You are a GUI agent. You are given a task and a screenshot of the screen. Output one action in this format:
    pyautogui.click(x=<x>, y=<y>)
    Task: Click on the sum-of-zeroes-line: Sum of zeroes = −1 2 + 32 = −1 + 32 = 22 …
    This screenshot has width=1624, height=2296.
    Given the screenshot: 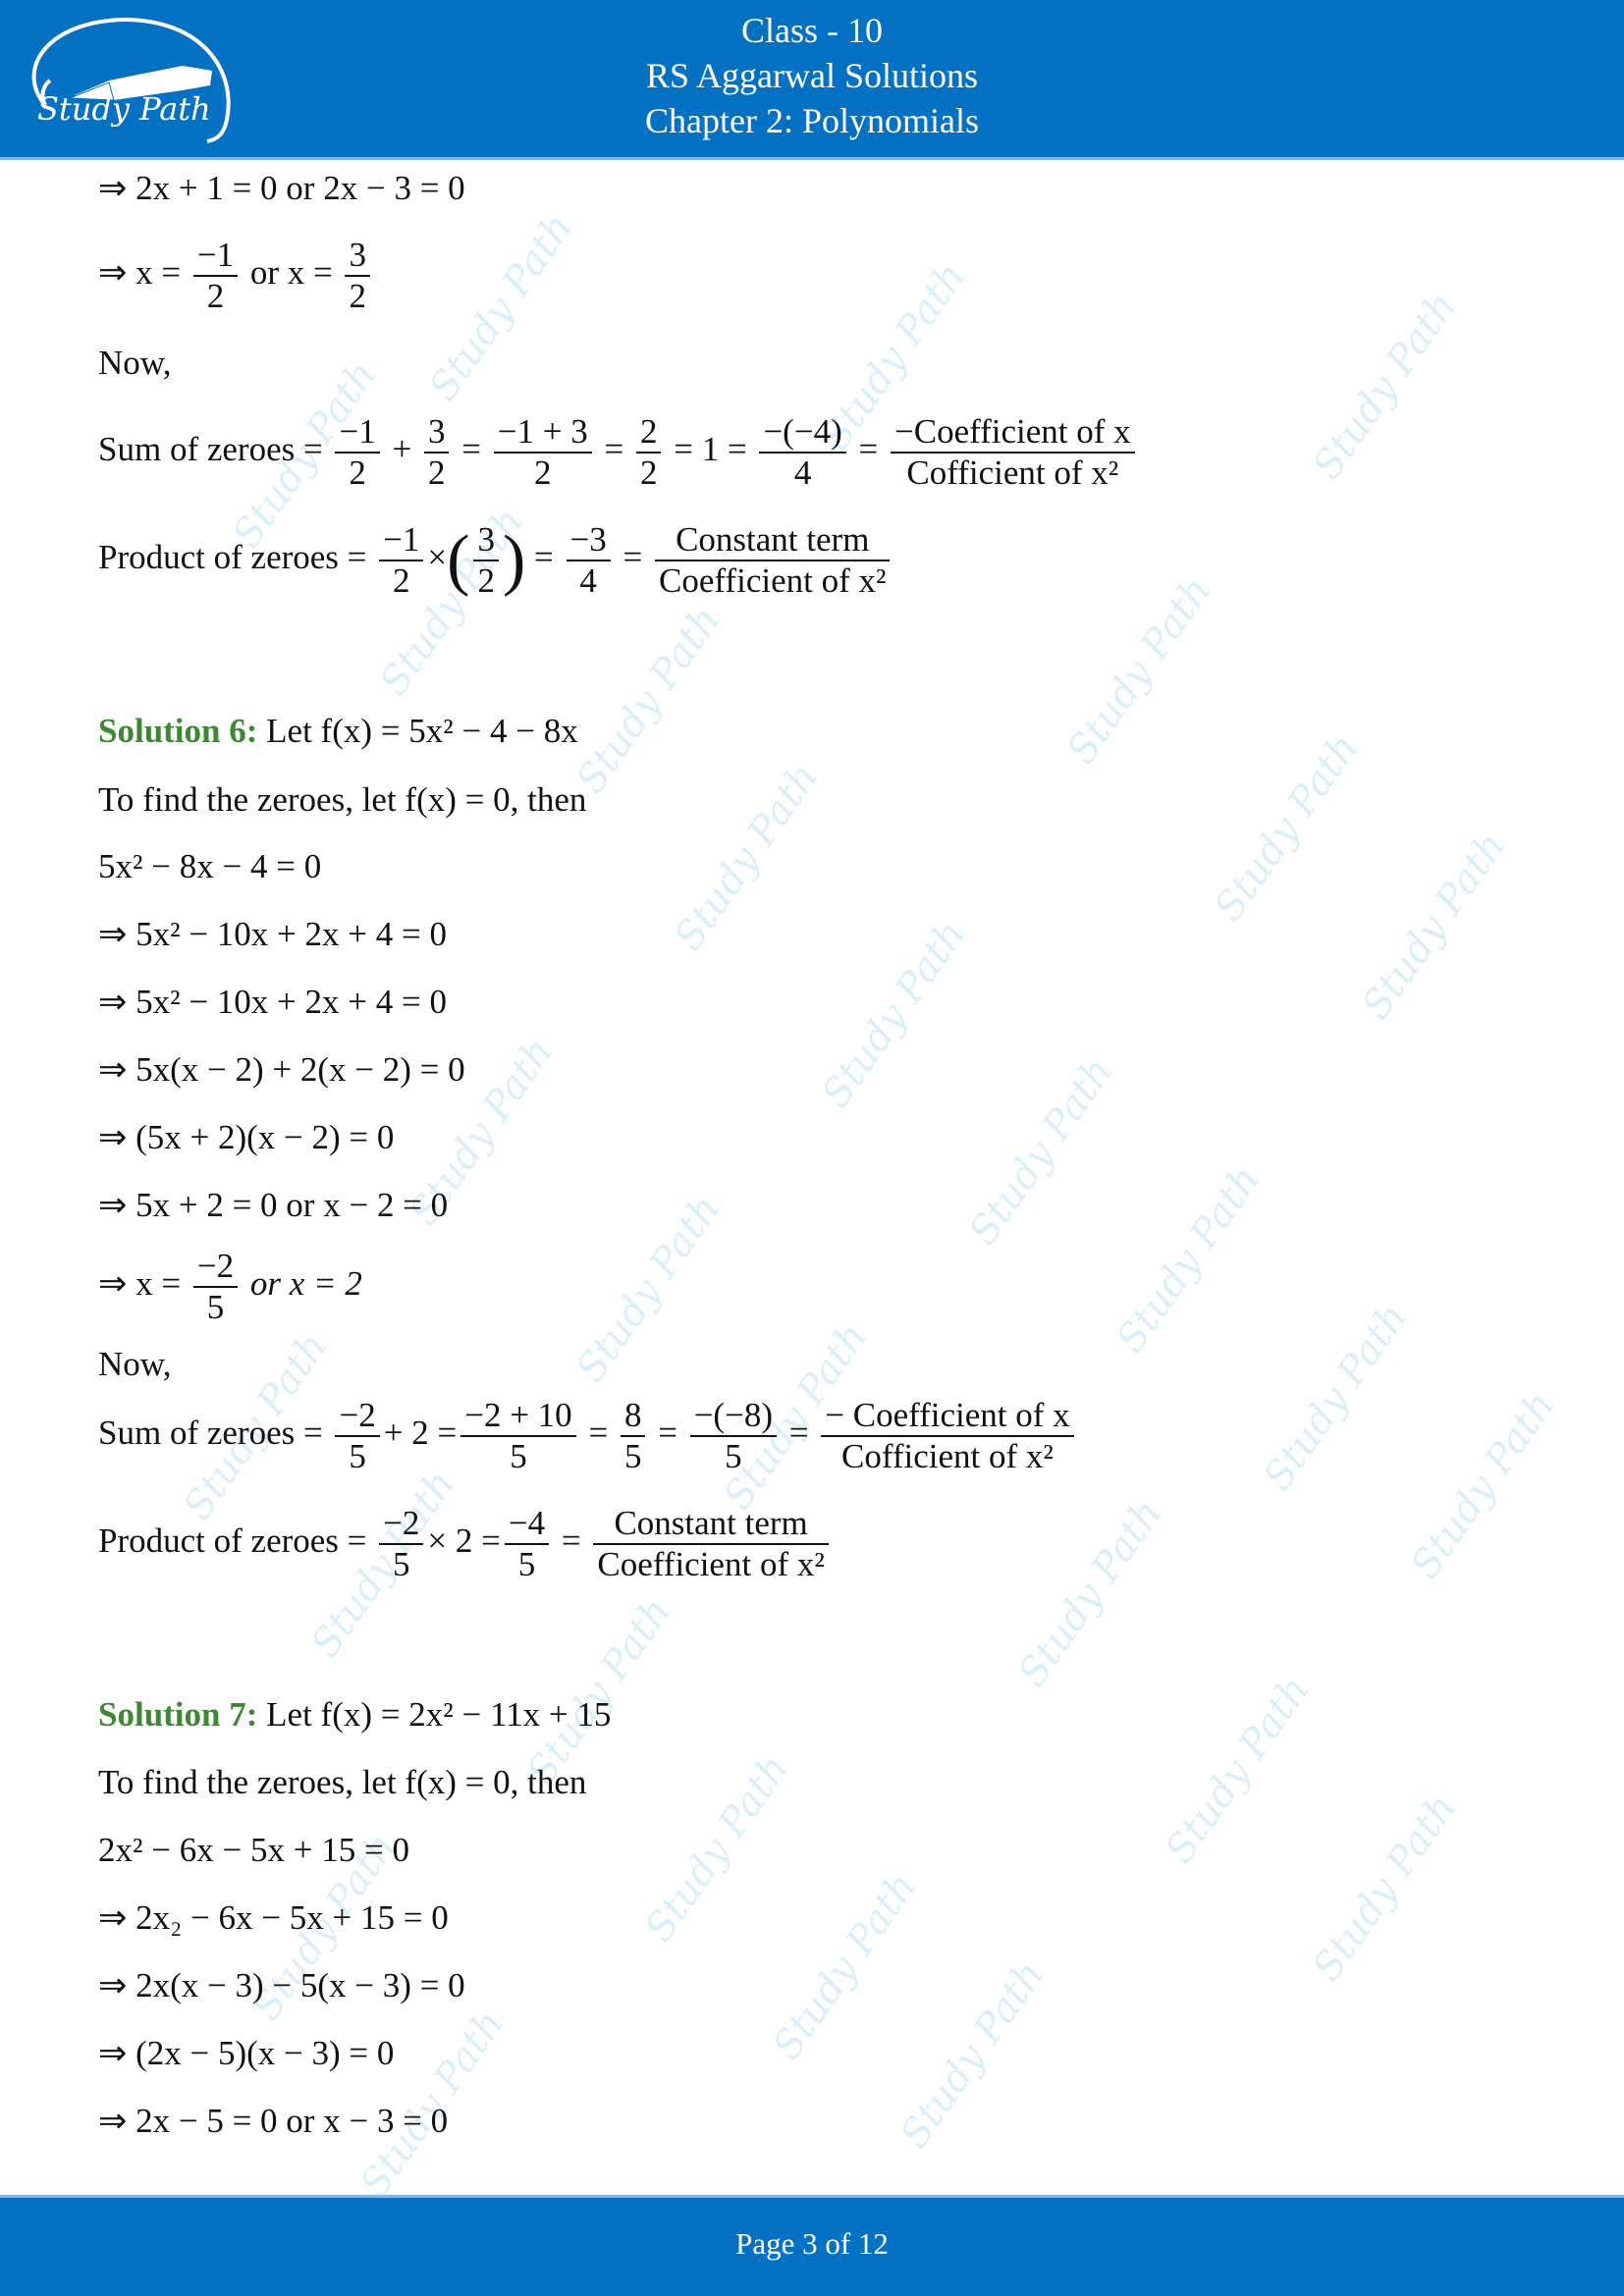 What is the action you would take?
    pyautogui.click(x=618, y=452)
    